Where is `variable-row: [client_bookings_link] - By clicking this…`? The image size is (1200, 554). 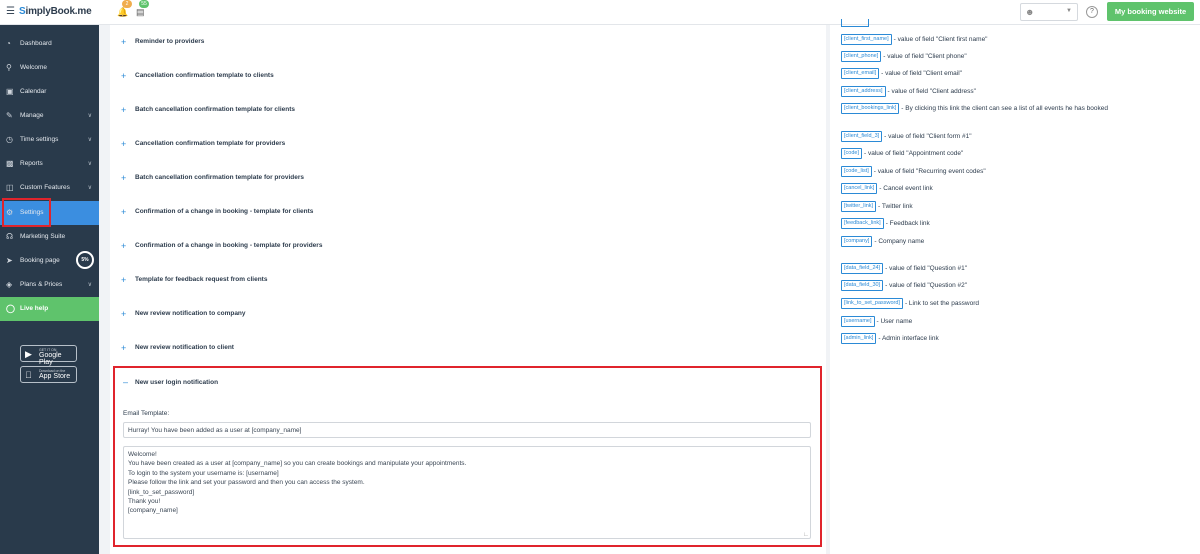
variable-row: [client_bookings_link] - By clicking this… is located at coordinates (974, 109).